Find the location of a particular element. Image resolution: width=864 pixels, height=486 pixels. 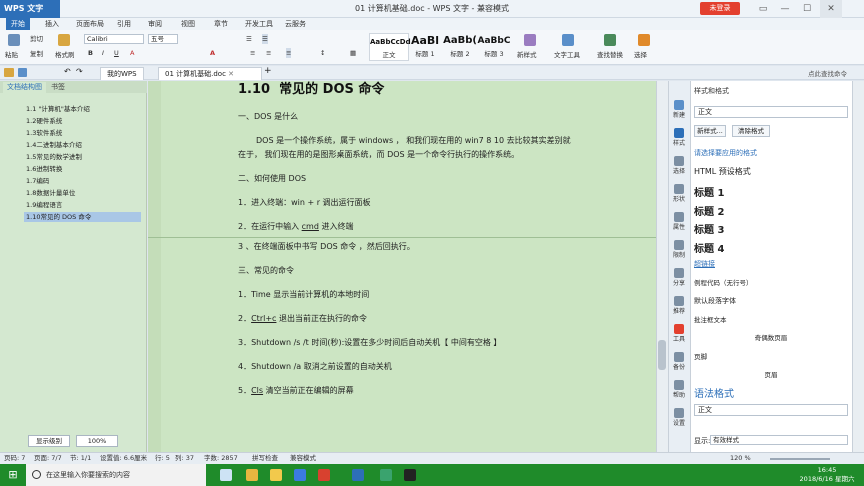

outline-item: 1.8数据计量单位 is located at coordinates (82, 193).